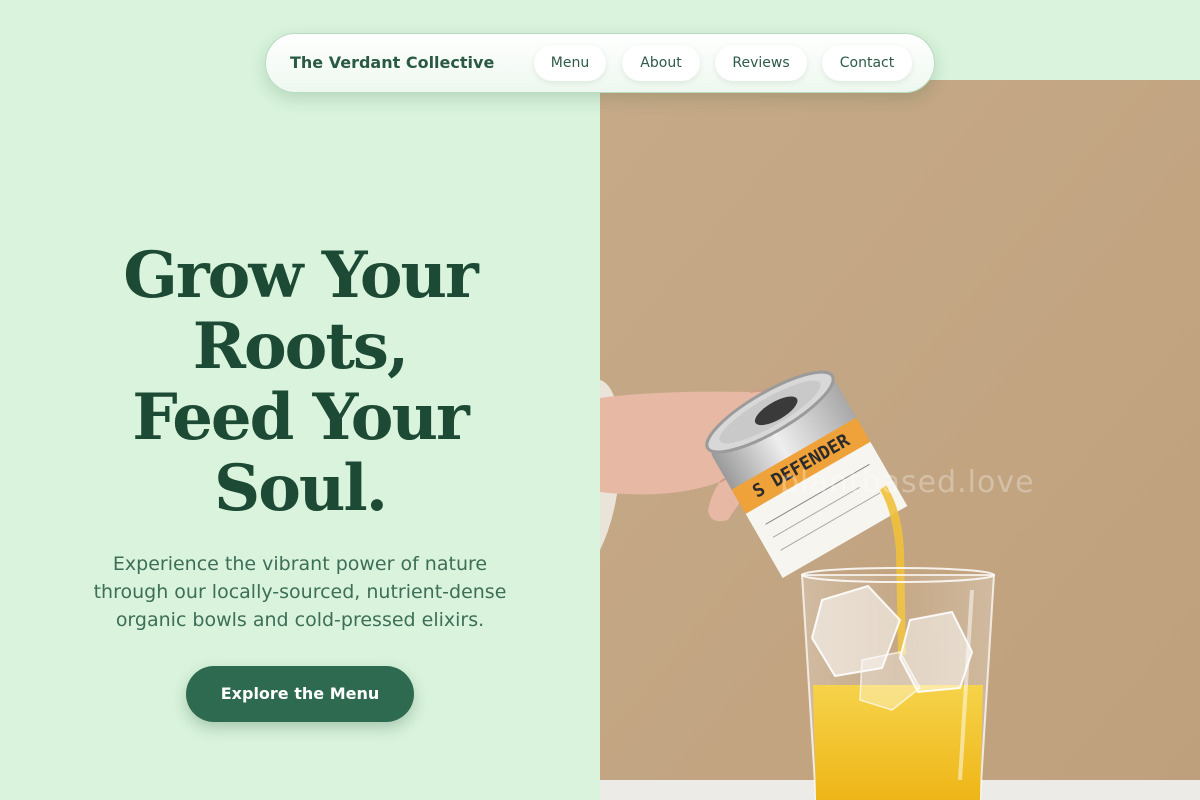 The height and width of the screenshot is (800, 1200). What do you see at coordinates (392, 63) in the screenshot?
I see `brand-name: The Verdant Collective` at bounding box center [392, 63].